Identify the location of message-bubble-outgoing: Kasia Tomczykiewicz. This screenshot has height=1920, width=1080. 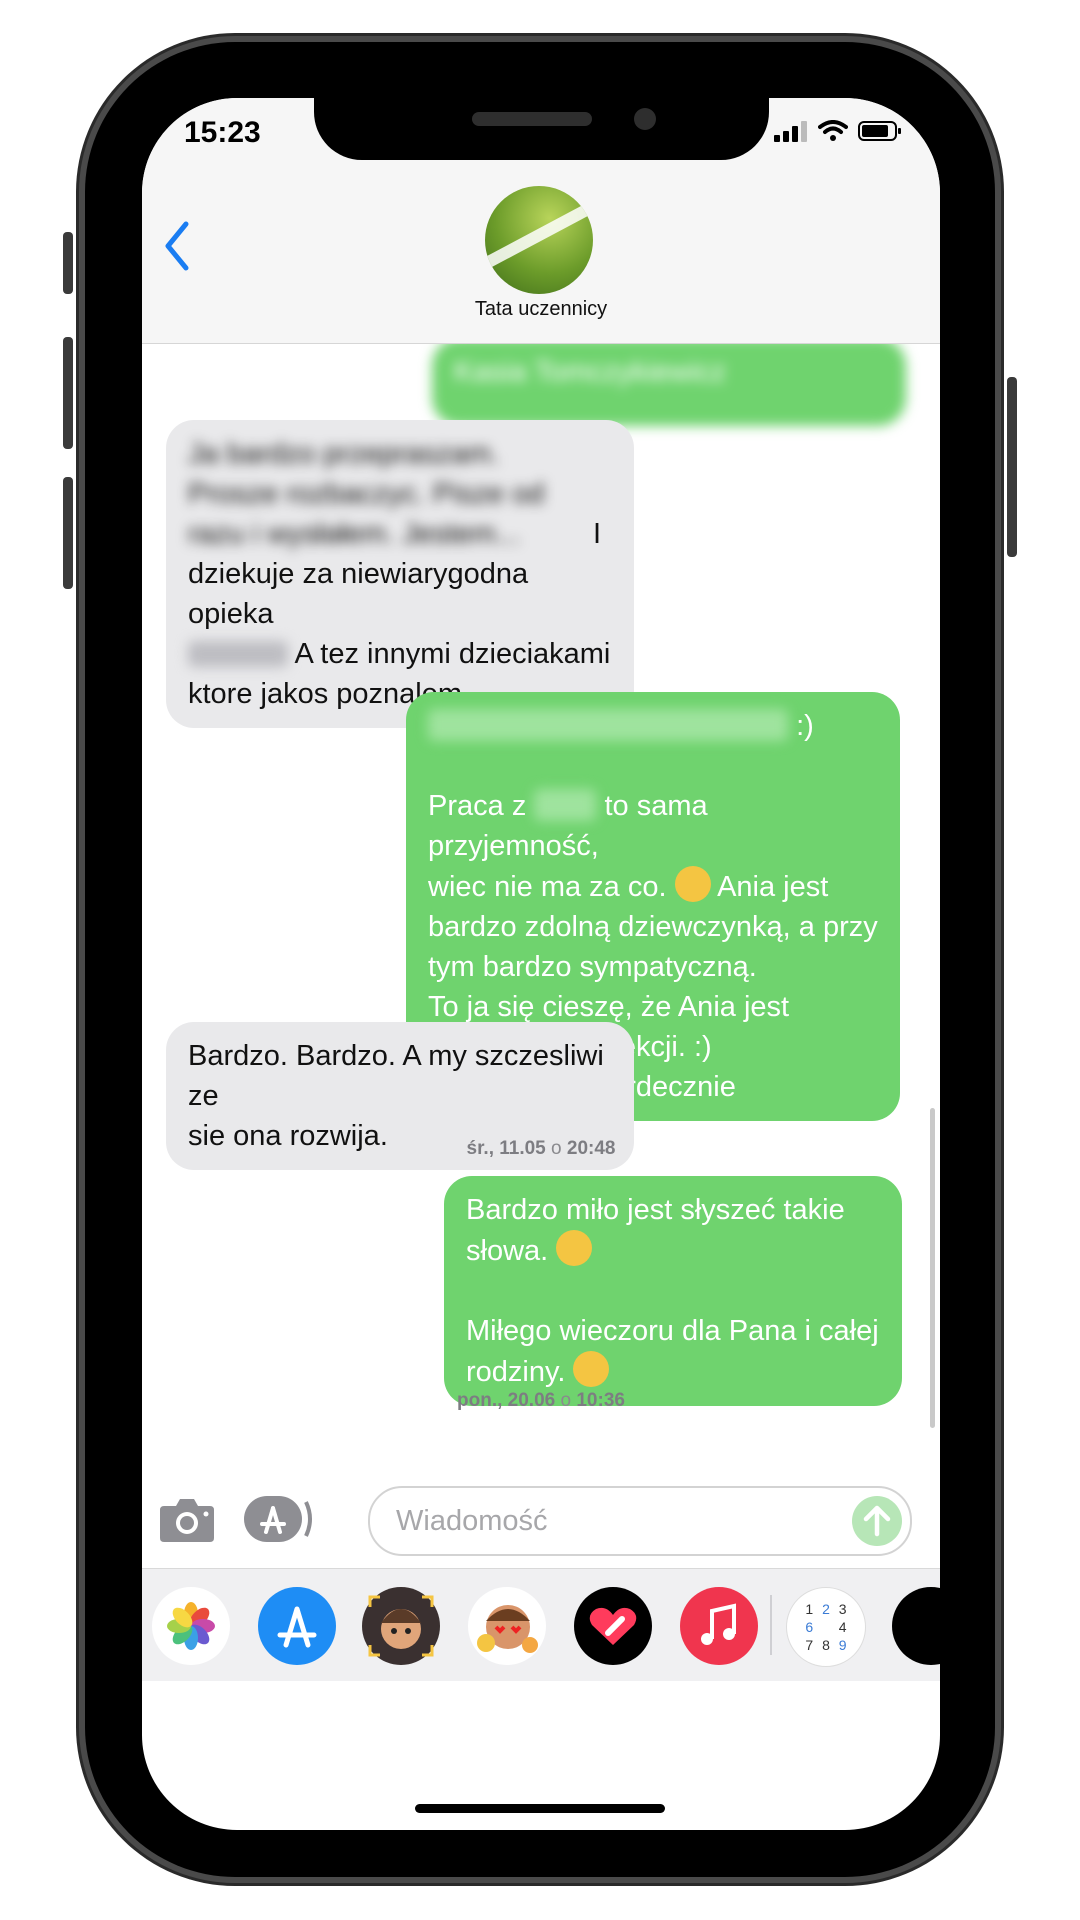
(669, 382).